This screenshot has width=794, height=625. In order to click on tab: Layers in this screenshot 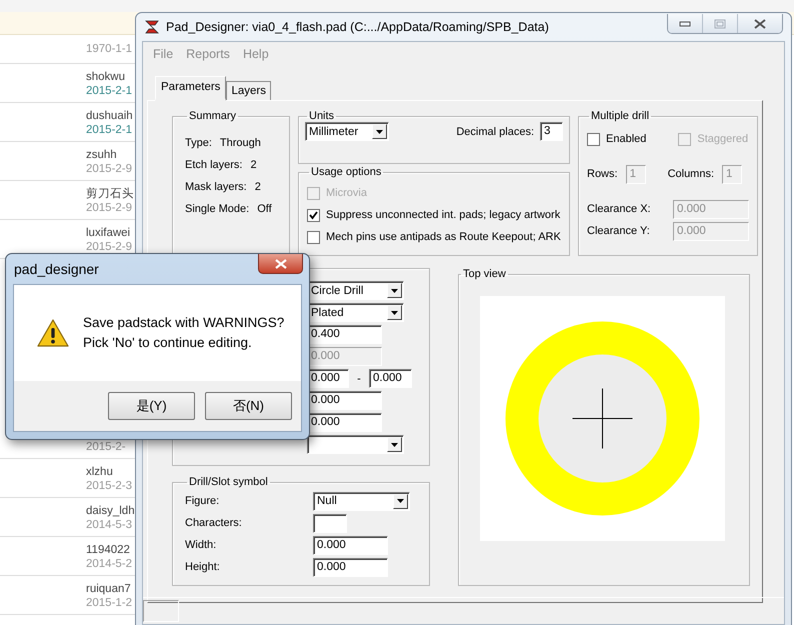, I will do `click(248, 90)`.